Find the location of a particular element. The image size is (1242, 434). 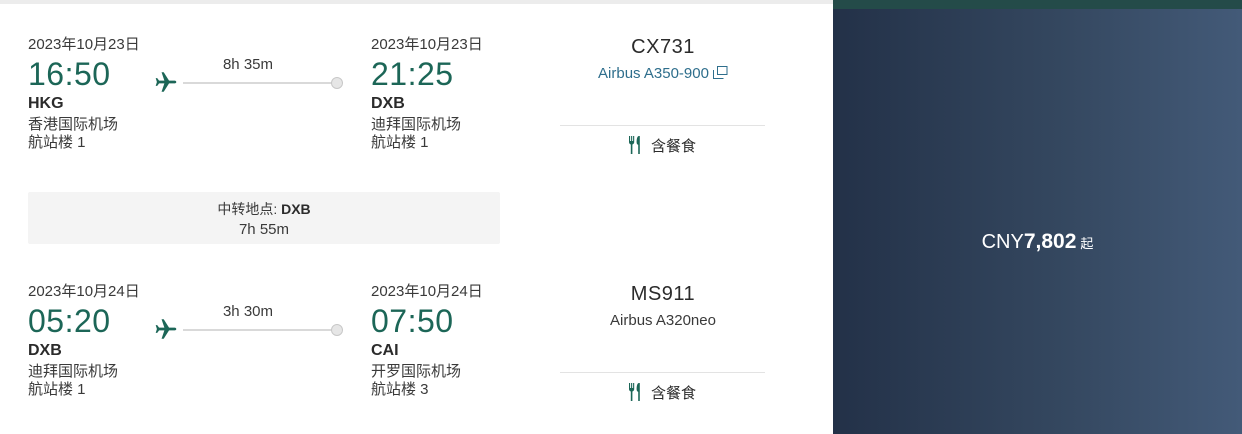

departure-airport-code: DXB is located at coordinates (45, 350).